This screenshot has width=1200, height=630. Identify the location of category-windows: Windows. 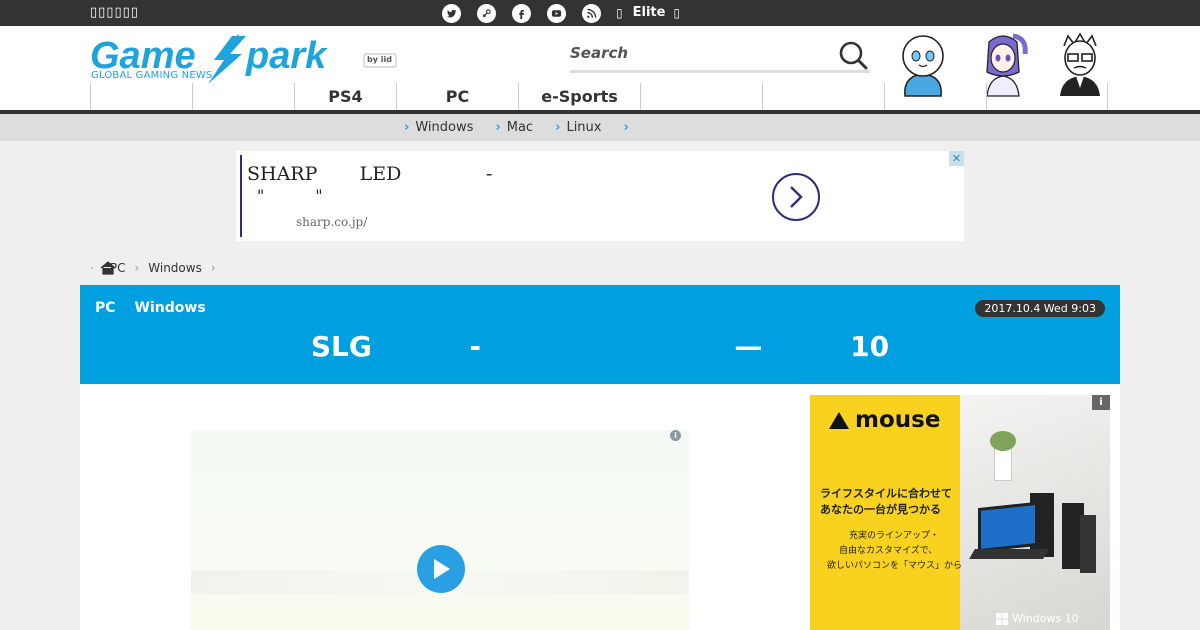
(170, 308).